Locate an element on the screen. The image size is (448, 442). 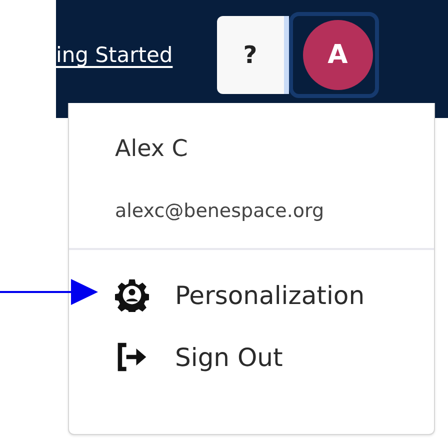
menu-item-label: Sign Out is located at coordinates (229, 357).